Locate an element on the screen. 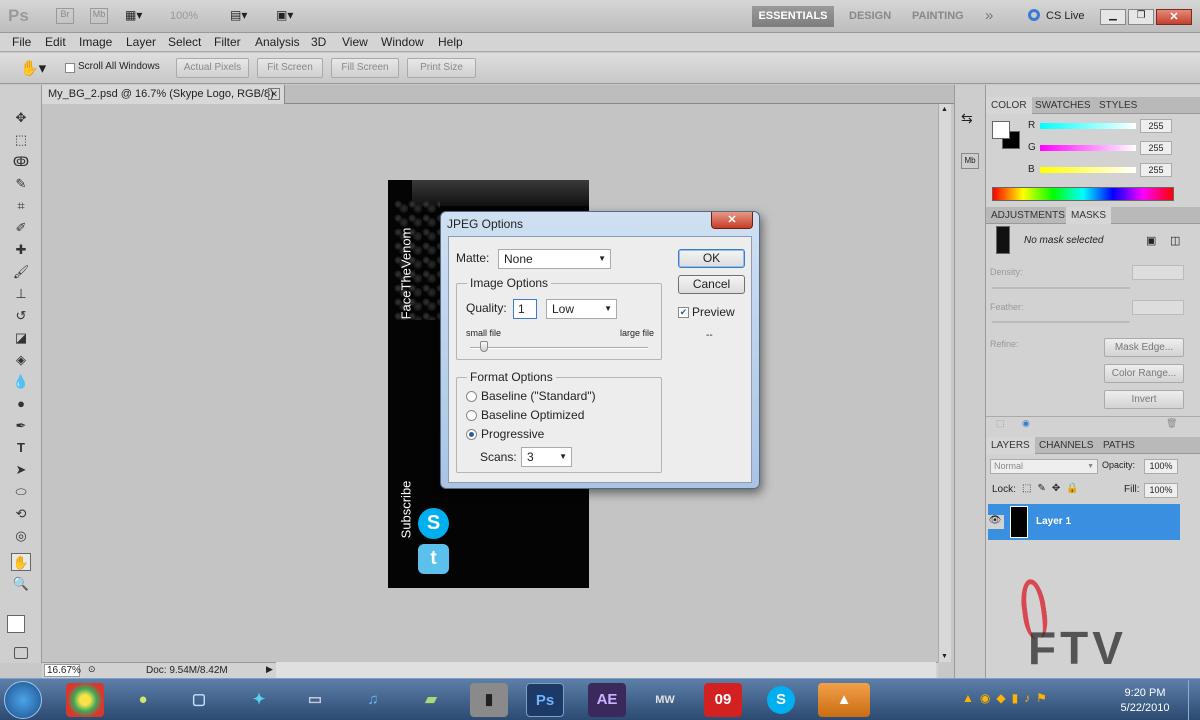 The height and width of the screenshot is (720, 1200). healing-brush-tool-icon: ✚ is located at coordinates (21, 250).